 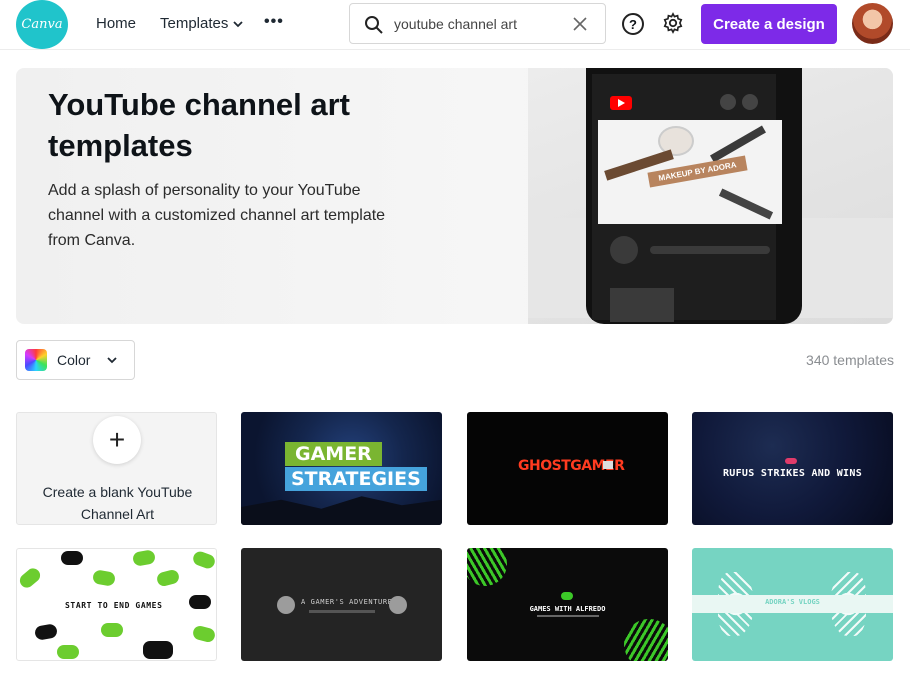 I want to click on template-title: A GAMER'S ADVENTURES, so click(x=349, y=602).